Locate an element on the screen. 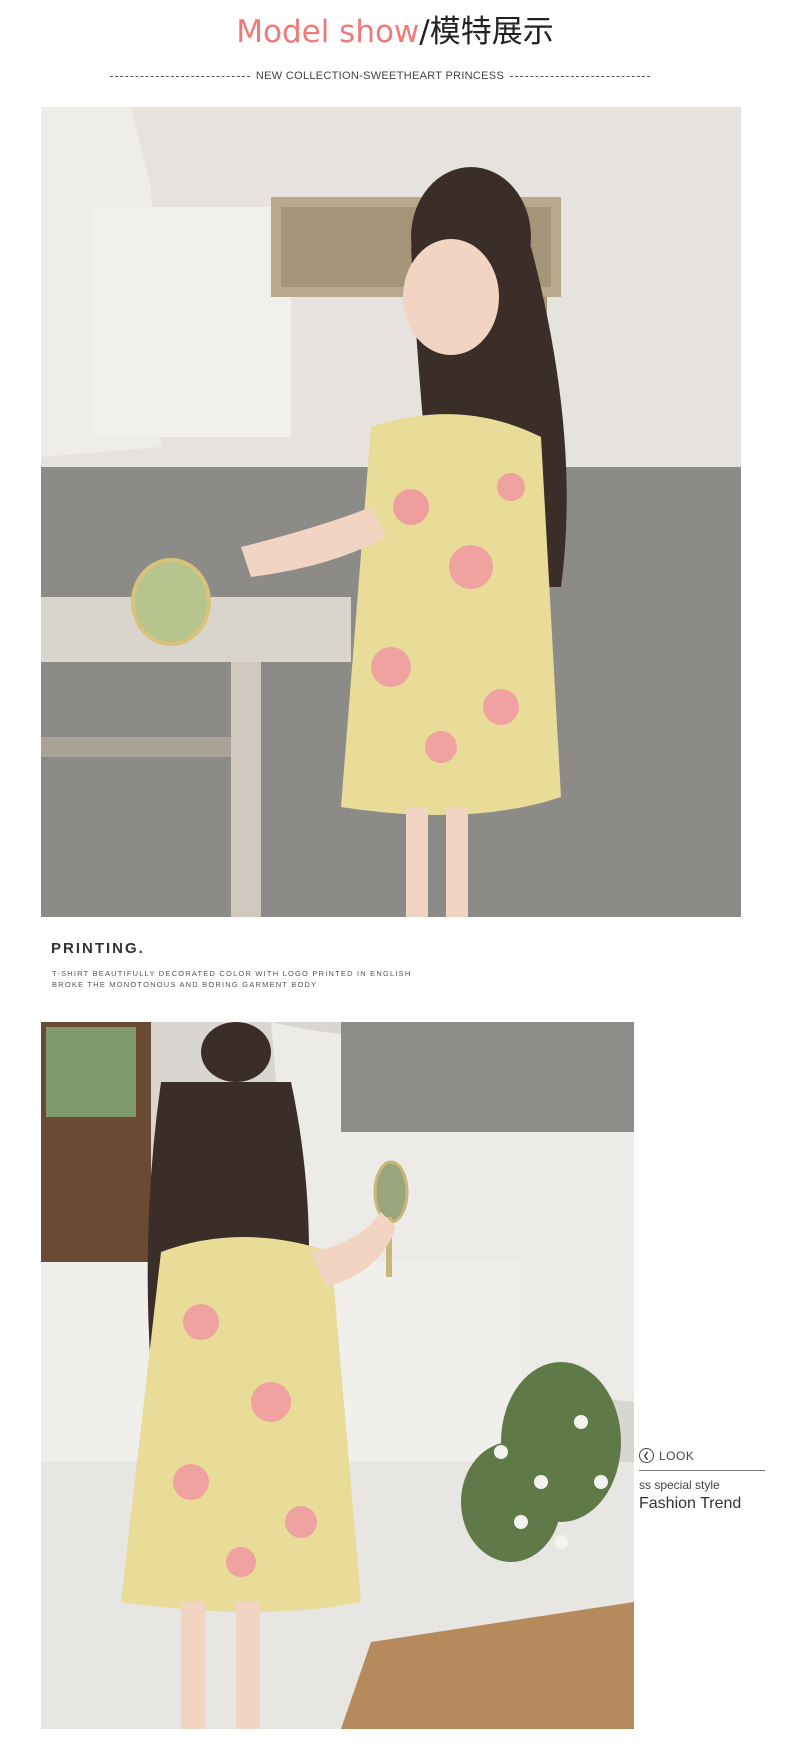 The width and height of the screenshot is (790, 1751). subtitle: NEW COLLECTION-SWEETHEART PRINCESS is located at coordinates (380, 76).